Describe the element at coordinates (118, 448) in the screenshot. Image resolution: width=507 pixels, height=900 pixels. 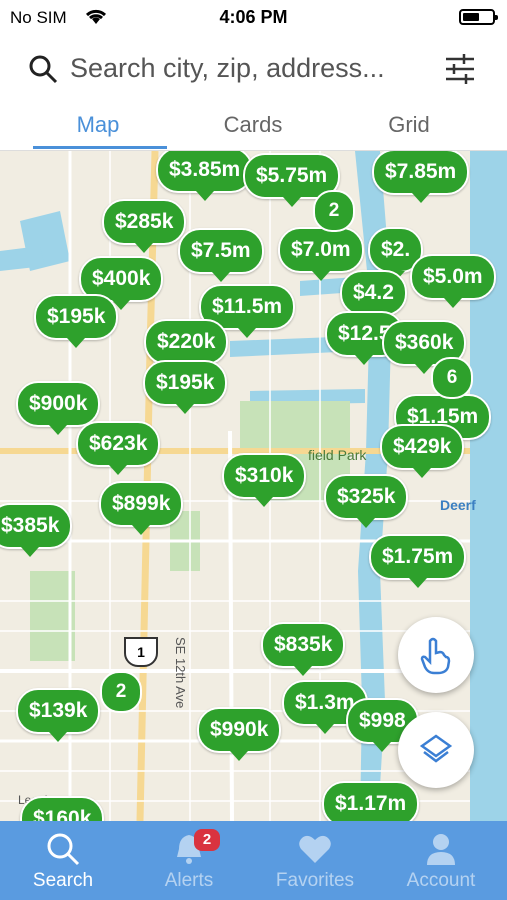
I see `price-pin: $623k` at that location.